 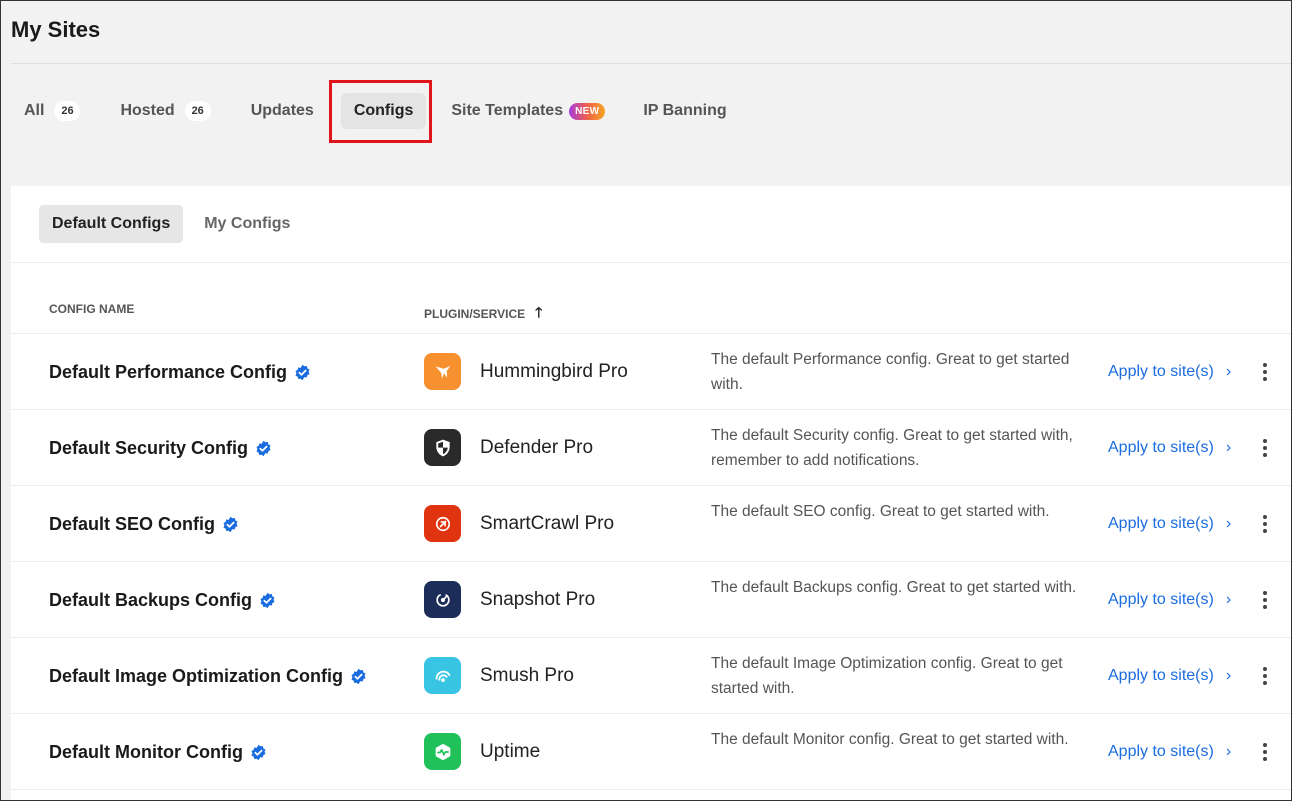 I want to click on table-row-divider, so click(x=651, y=794).